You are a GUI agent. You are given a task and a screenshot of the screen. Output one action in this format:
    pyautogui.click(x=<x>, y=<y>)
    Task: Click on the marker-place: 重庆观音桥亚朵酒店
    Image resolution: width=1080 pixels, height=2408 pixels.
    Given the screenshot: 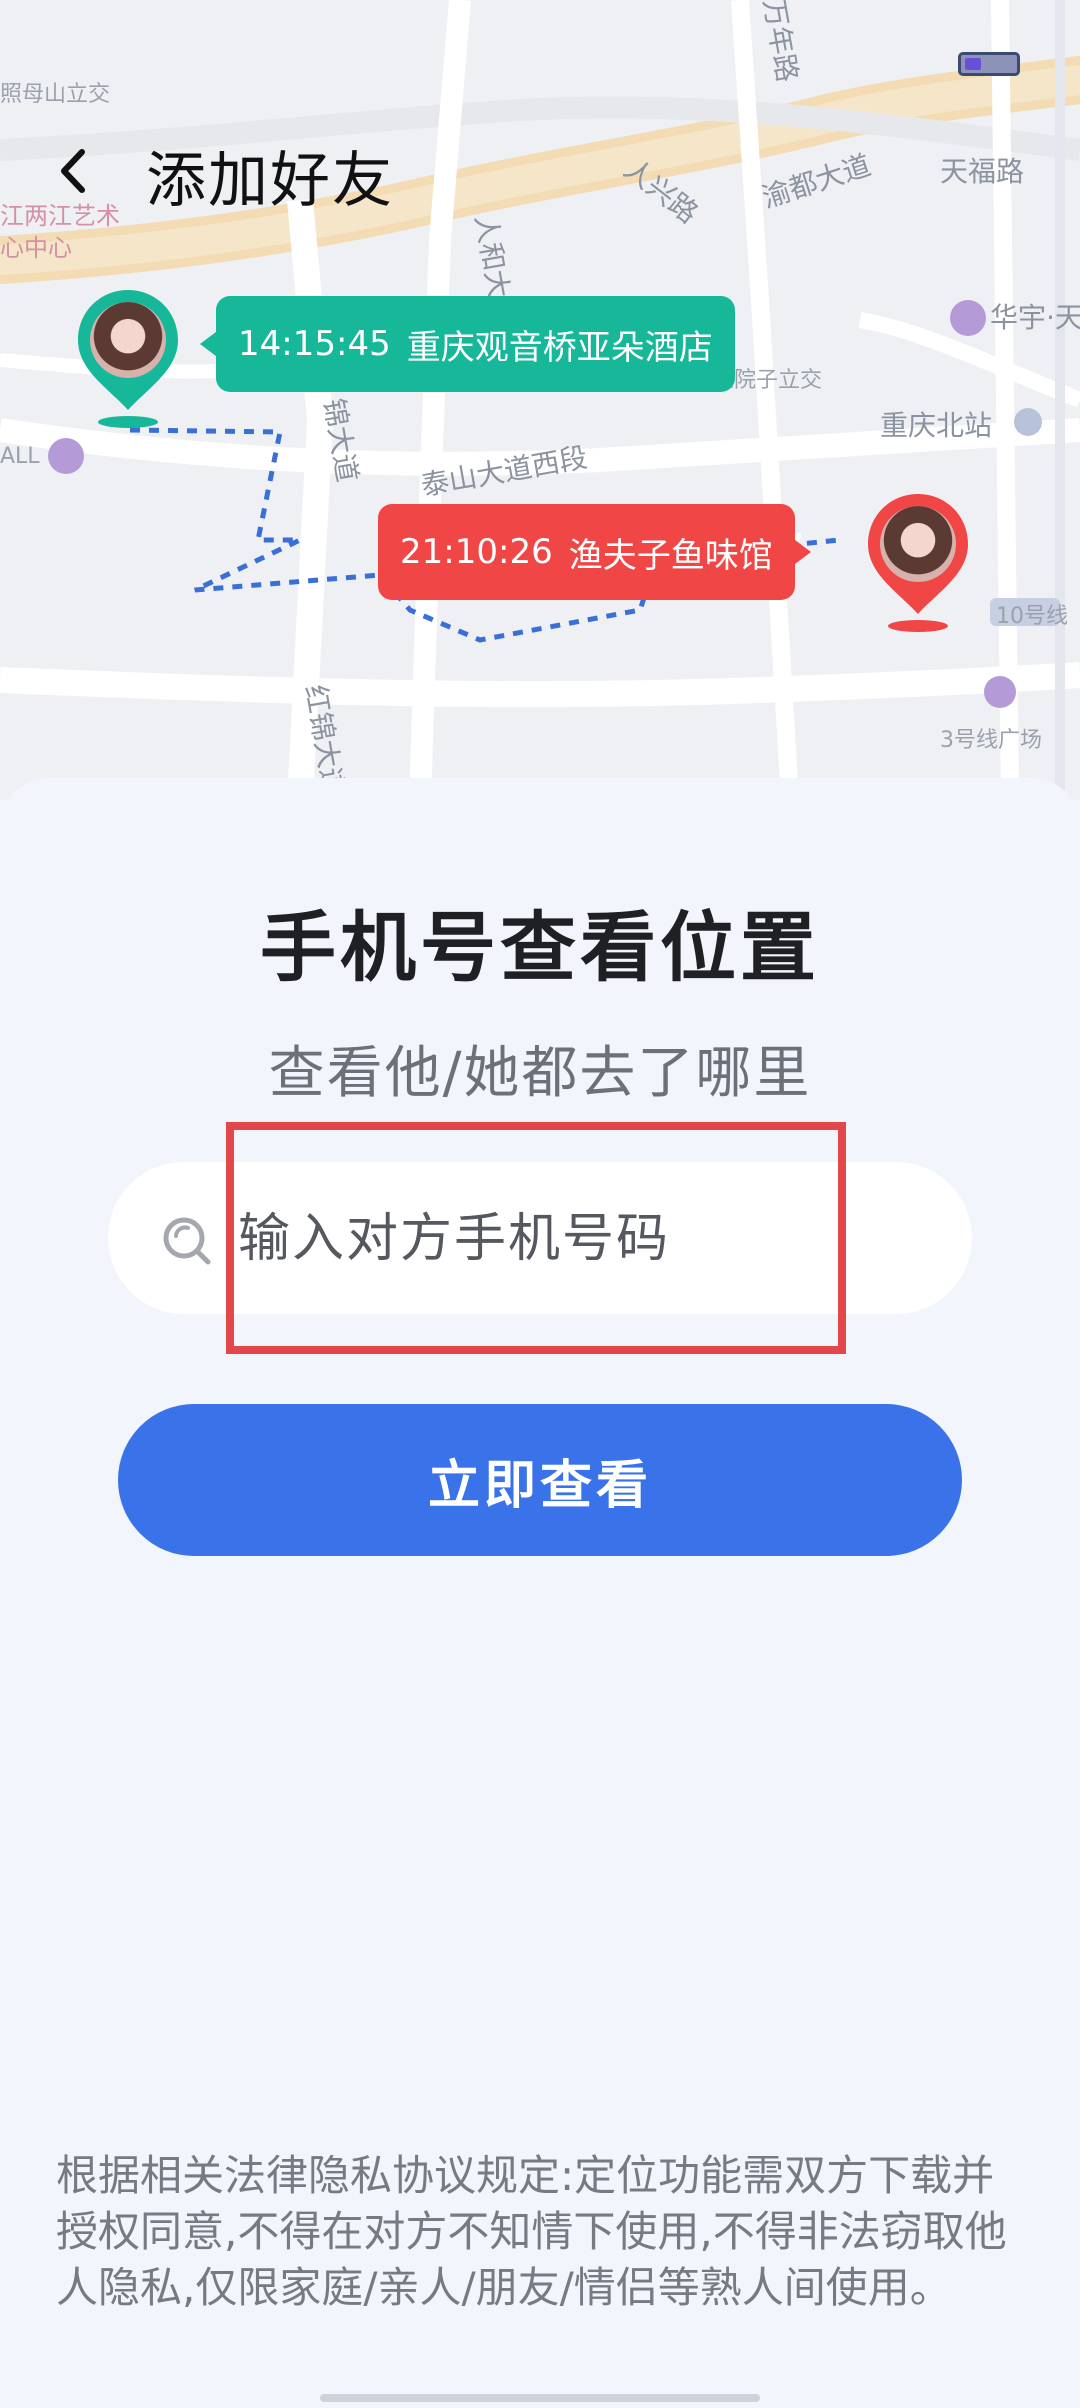 What is the action you would take?
    pyautogui.click(x=559, y=347)
    